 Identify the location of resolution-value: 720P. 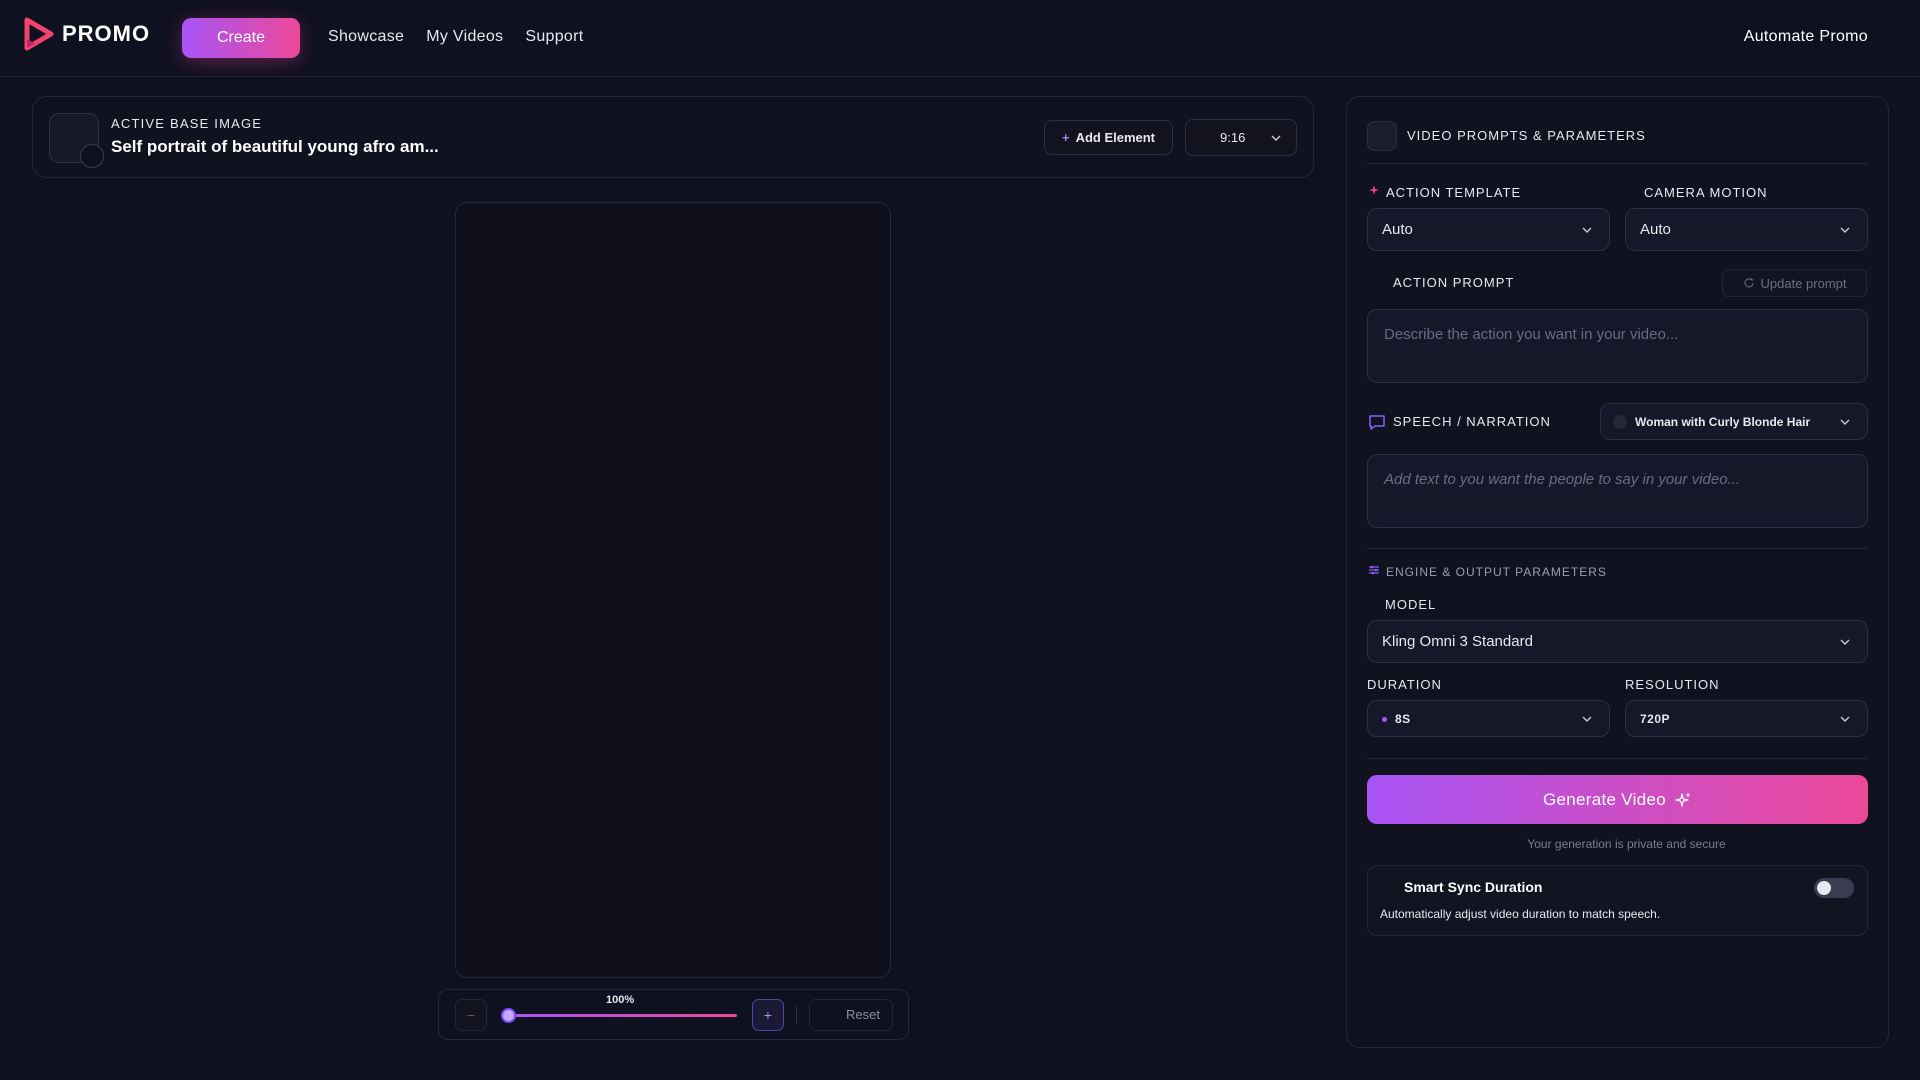
(1655, 719).